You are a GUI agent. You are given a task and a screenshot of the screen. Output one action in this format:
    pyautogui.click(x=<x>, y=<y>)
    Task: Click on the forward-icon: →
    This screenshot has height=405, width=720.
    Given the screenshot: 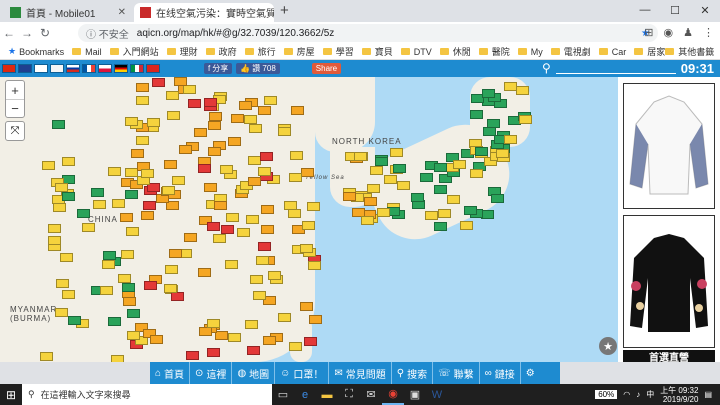 What is the action you would take?
    pyautogui.click(x=27, y=33)
    